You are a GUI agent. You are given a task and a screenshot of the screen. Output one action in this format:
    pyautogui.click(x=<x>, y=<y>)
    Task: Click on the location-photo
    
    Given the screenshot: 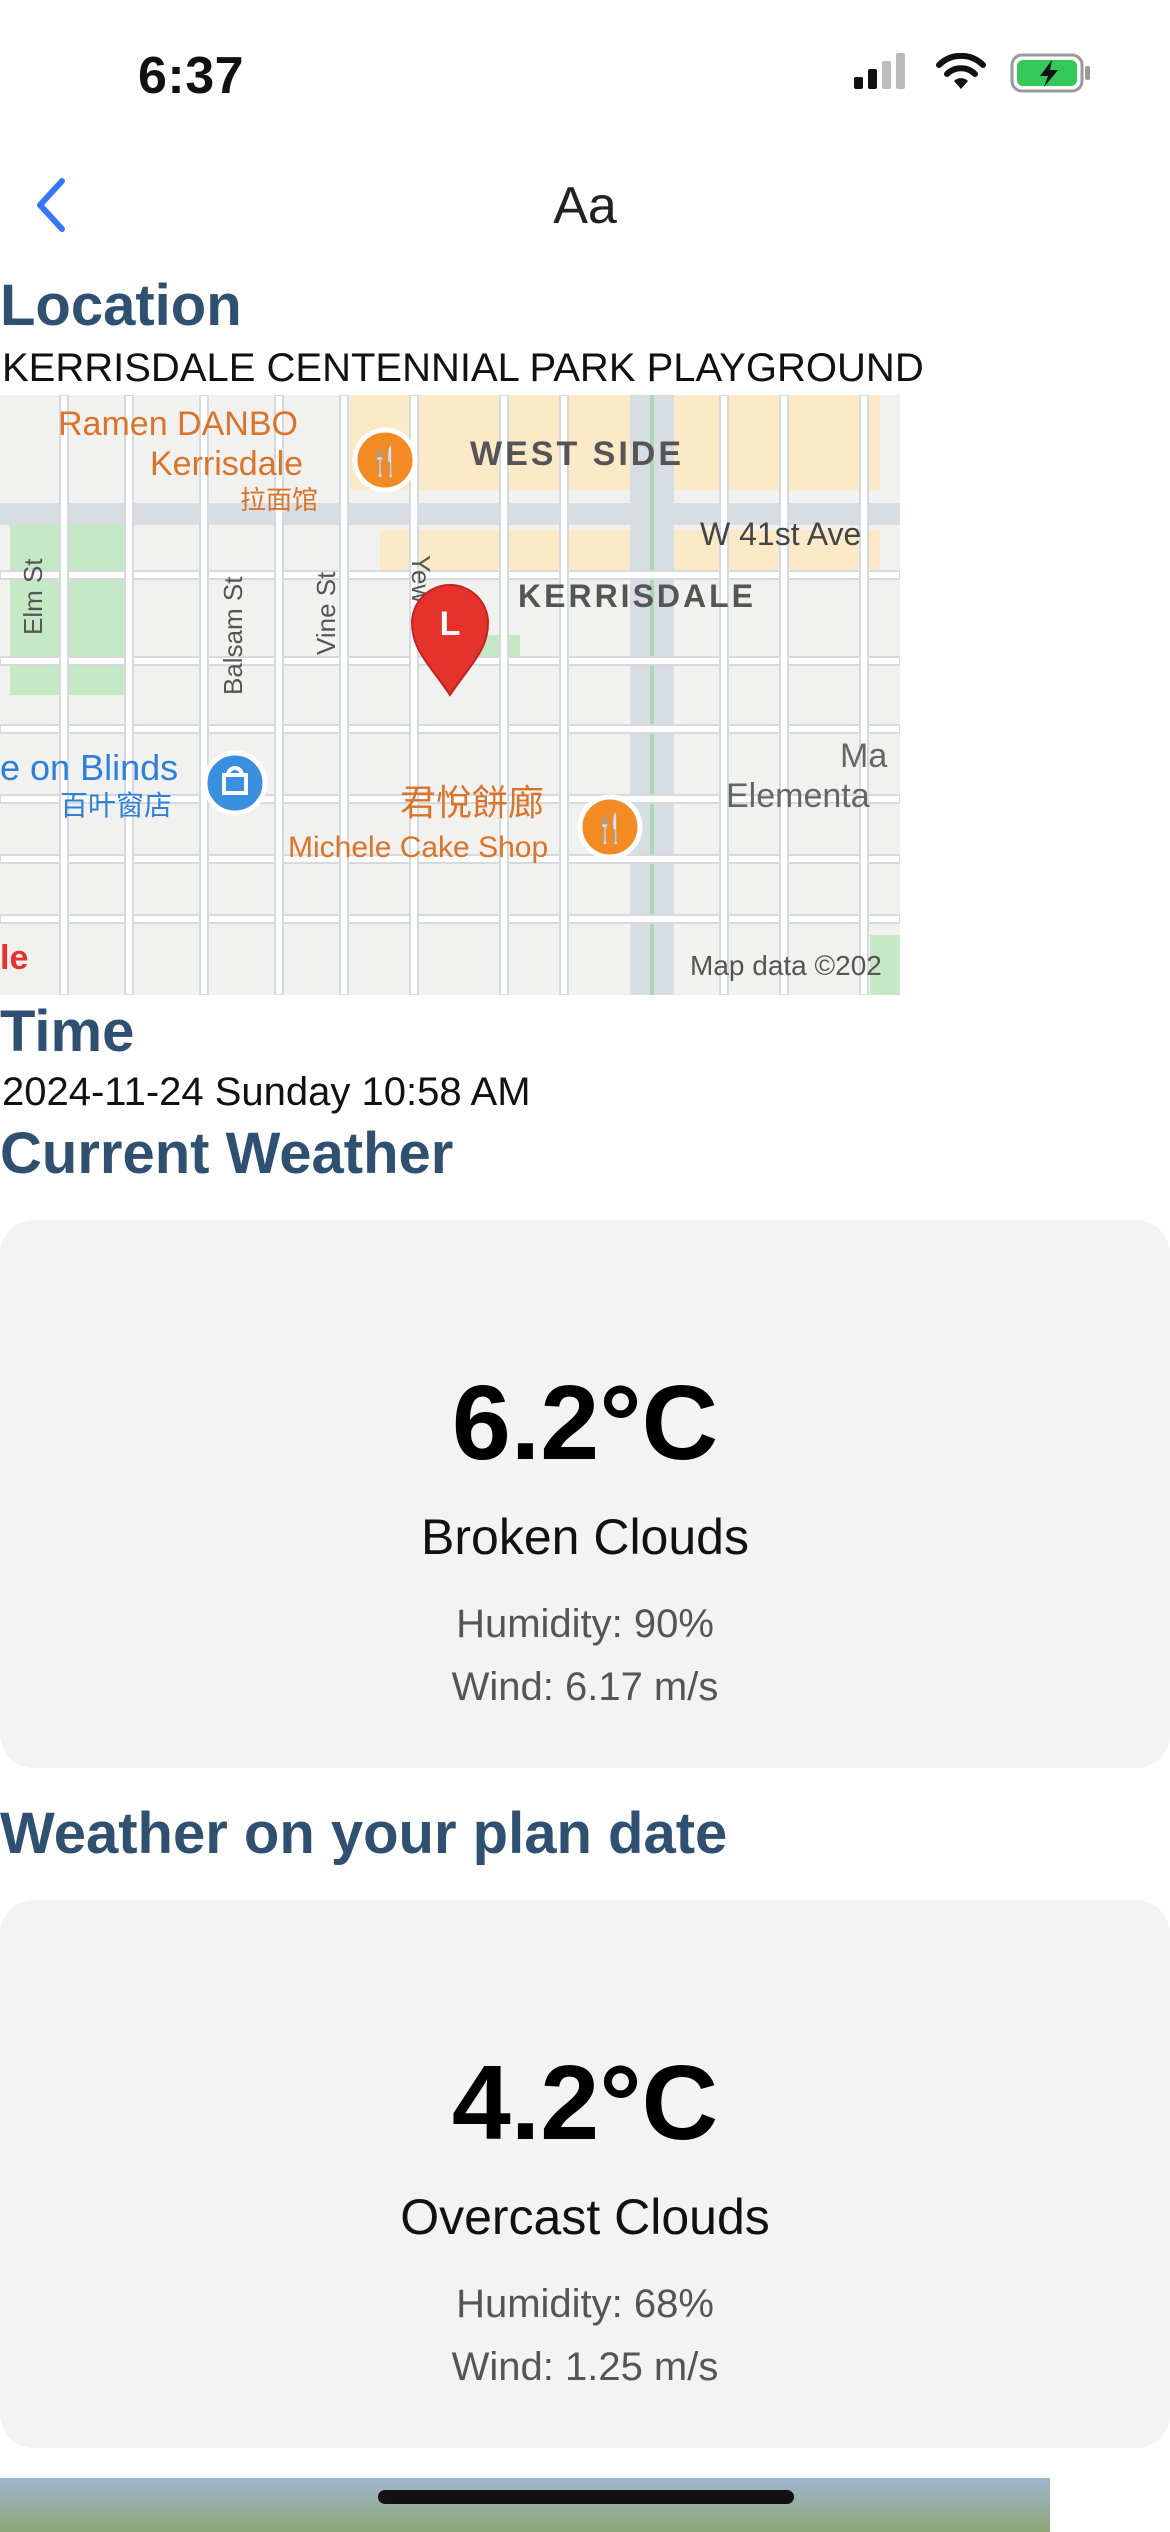 What is the action you would take?
    pyautogui.click(x=525, y=2505)
    